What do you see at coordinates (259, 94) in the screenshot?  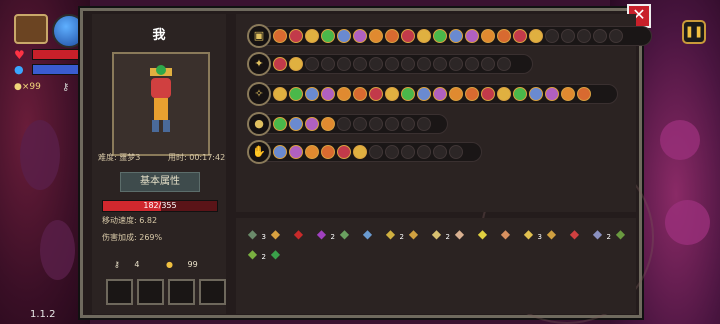 I see `wand-icon: ✧` at bounding box center [259, 94].